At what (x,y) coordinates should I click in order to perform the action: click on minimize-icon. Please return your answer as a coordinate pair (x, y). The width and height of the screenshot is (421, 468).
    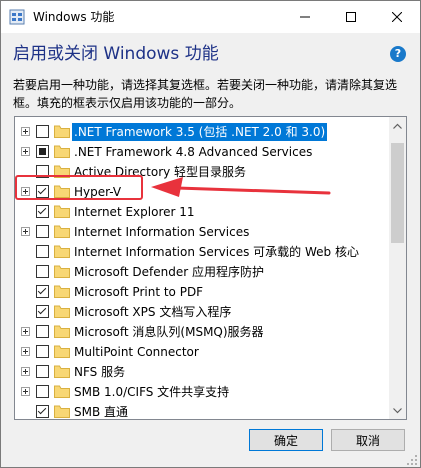
    Looking at the image, I should click on (305, 17).